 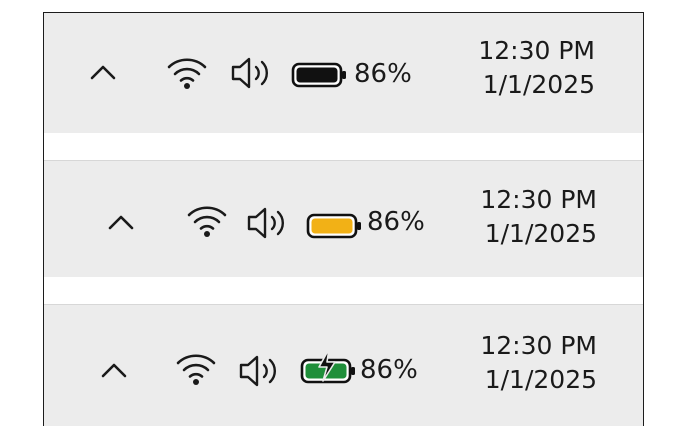 What do you see at coordinates (320, 75) in the screenshot?
I see `battery-icon` at bounding box center [320, 75].